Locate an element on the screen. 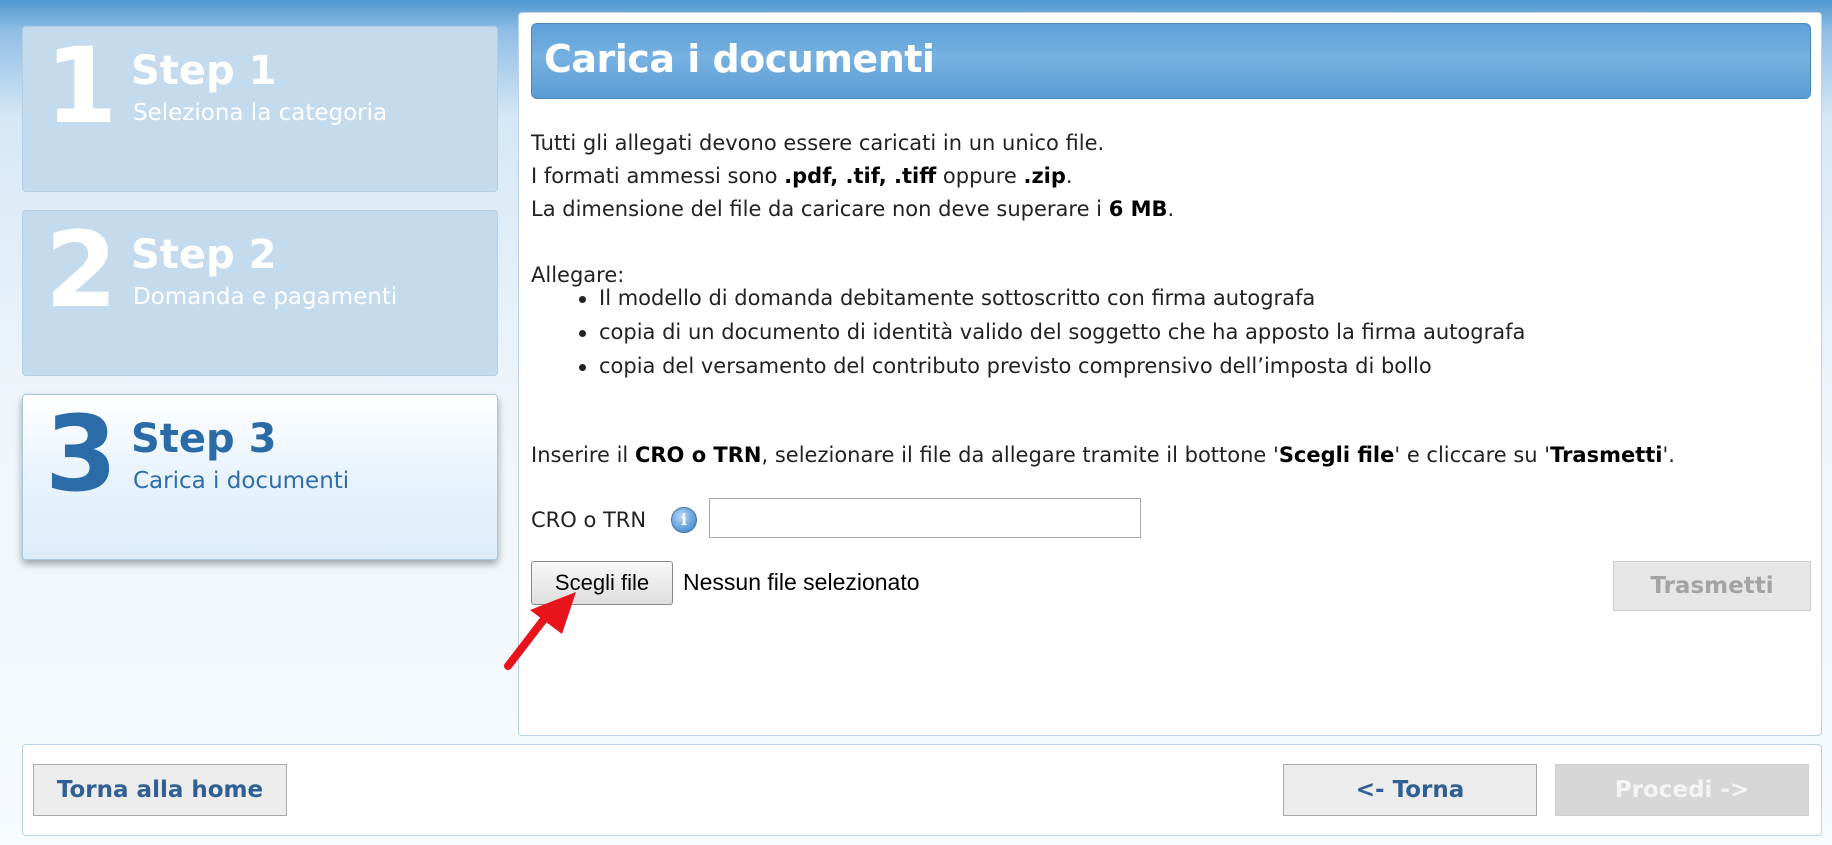  step-2-title: Step 2 is located at coordinates (204, 255).